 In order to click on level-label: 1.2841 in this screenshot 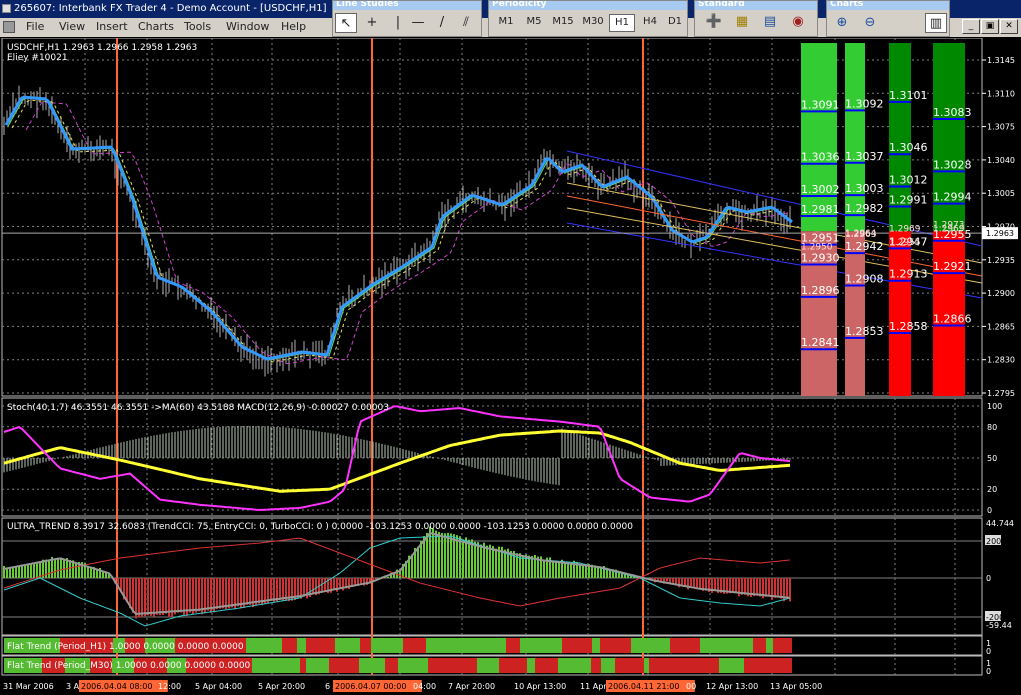, I will do `click(820, 342)`.